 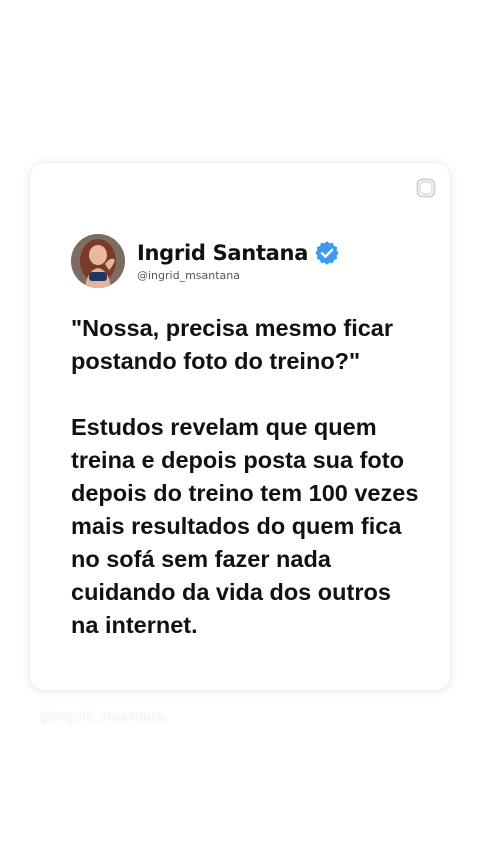 What do you see at coordinates (426, 188) in the screenshot?
I see `instagram-icon` at bounding box center [426, 188].